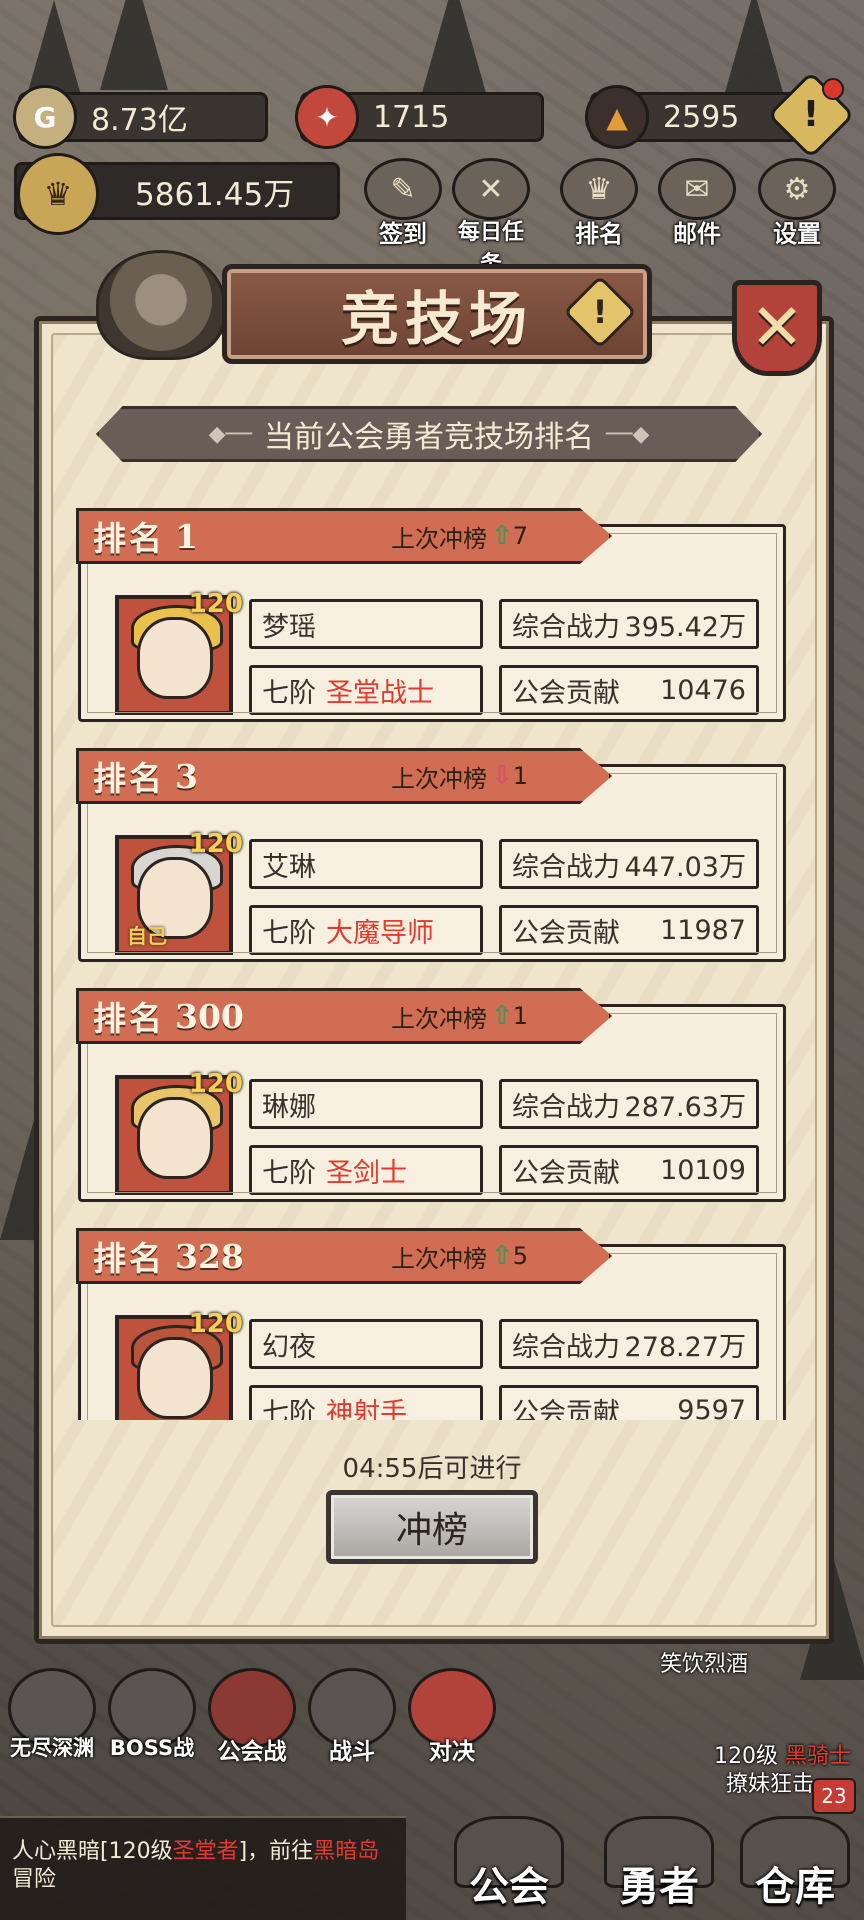 Image resolution: width=864 pixels, height=1920 pixels. Describe the element at coordinates (629, 690) in the screenshot. I see `contrib-field: 公会贡献 10476` at that location.